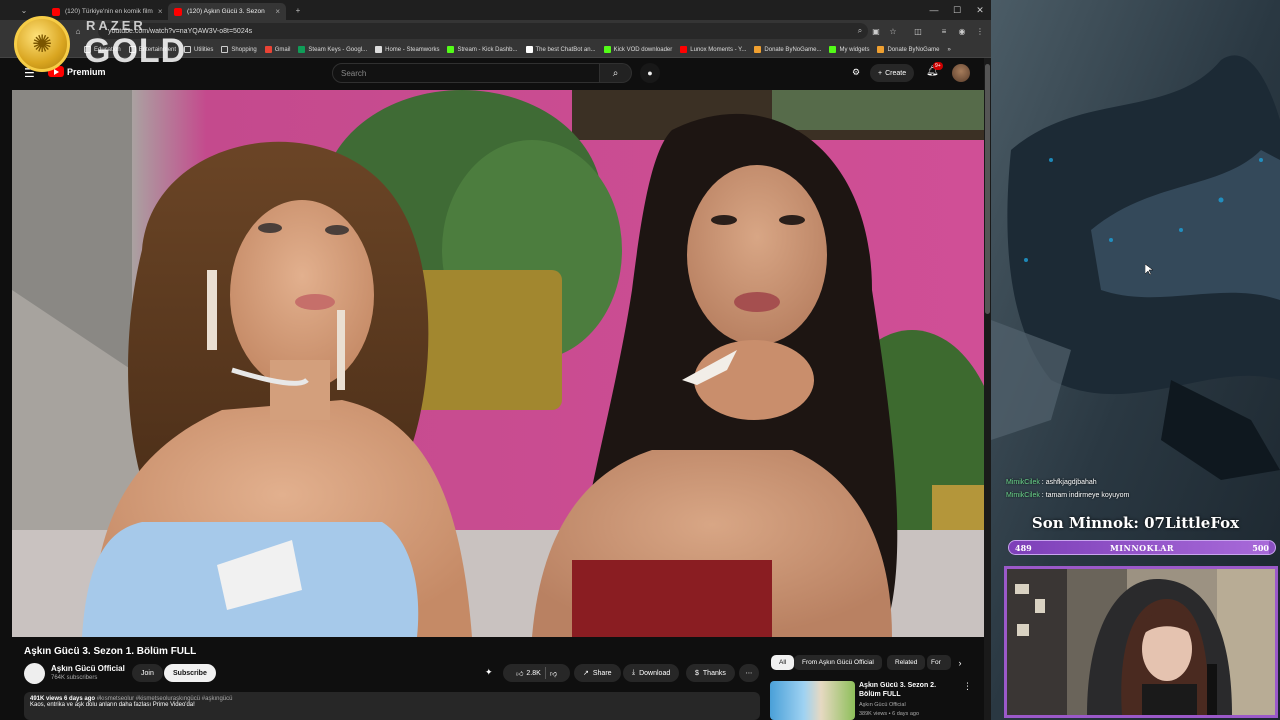 The image size is (1280, 720). Describe the element at coordinates (1149, 272) in the screenshot. I see `mouse-cursor-icon` at that location.